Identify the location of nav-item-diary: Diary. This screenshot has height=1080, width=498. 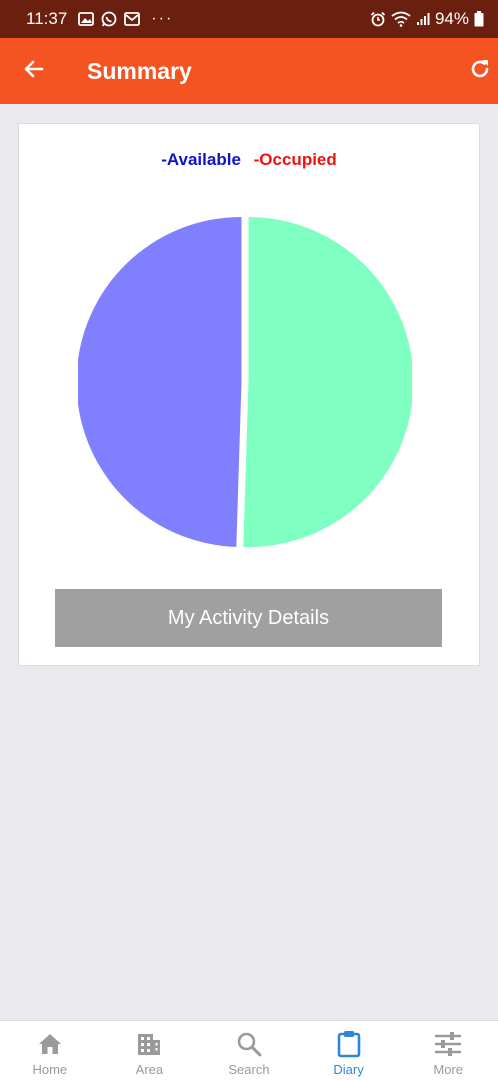
(349, 1050).